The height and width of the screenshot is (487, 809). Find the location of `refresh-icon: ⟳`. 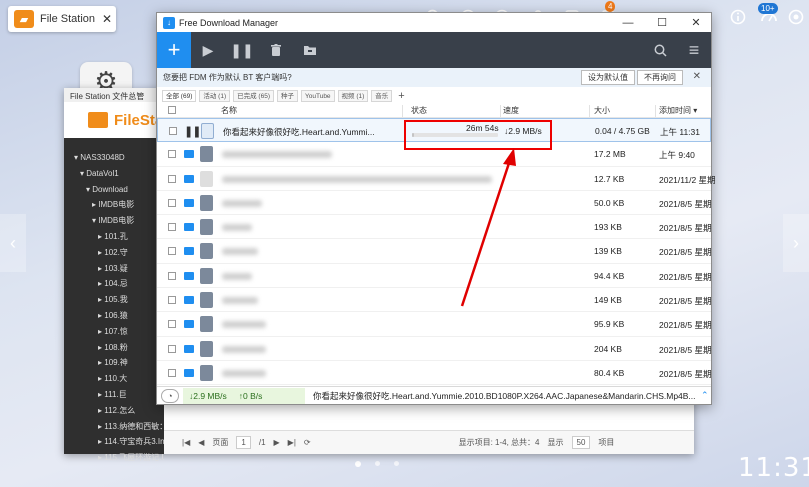

refresh-icon: ⟳ is located at coordinates (307, 442).